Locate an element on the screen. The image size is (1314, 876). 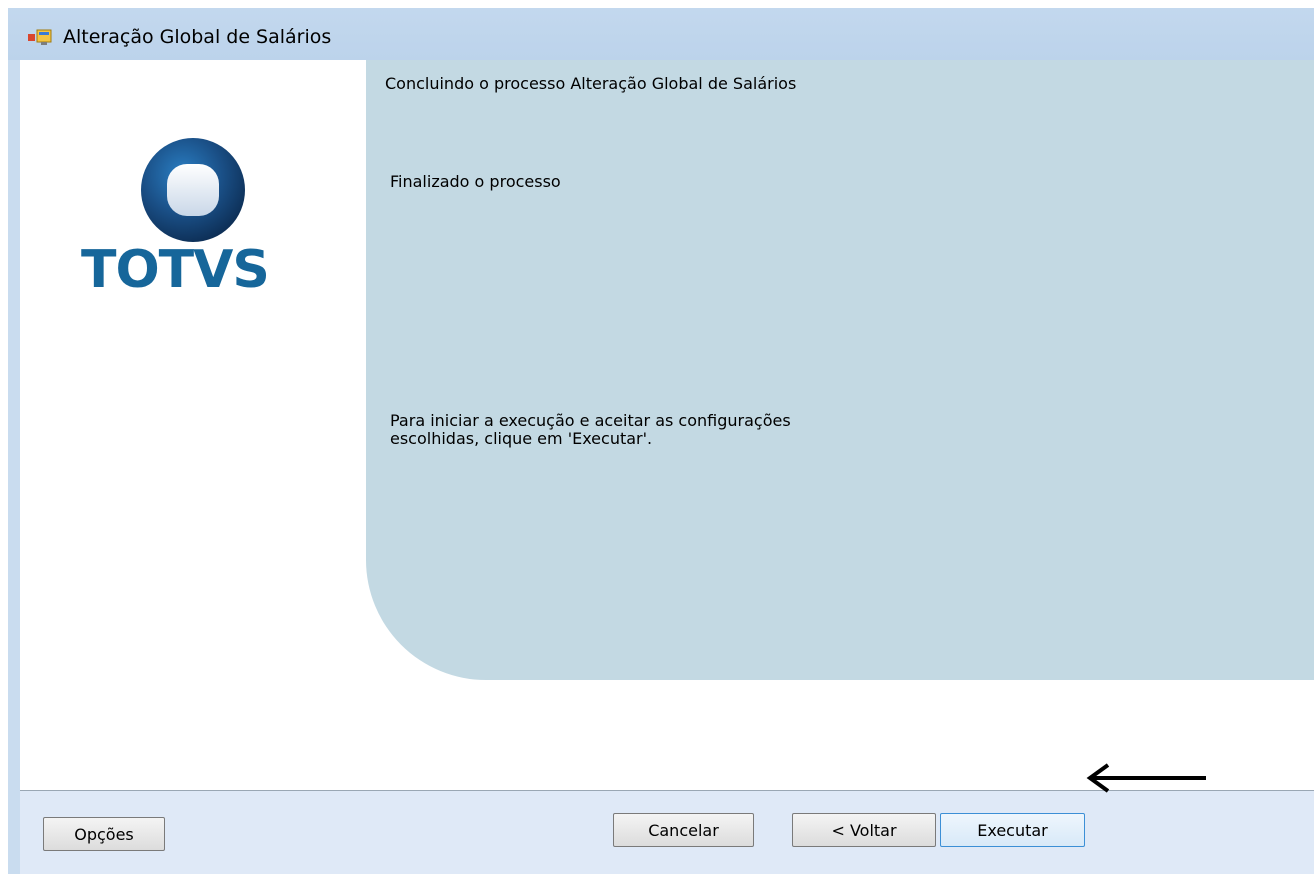
window-title: Alteração Global de Salários is located at coordinates (197, 37).